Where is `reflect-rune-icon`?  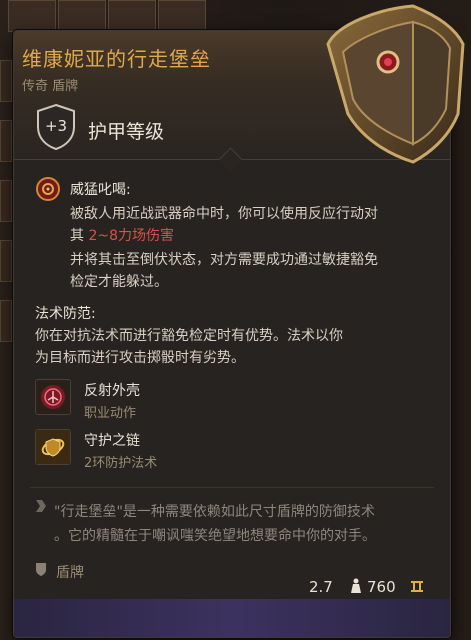 reflect-rune-icon is located at coordinates (53, 397).